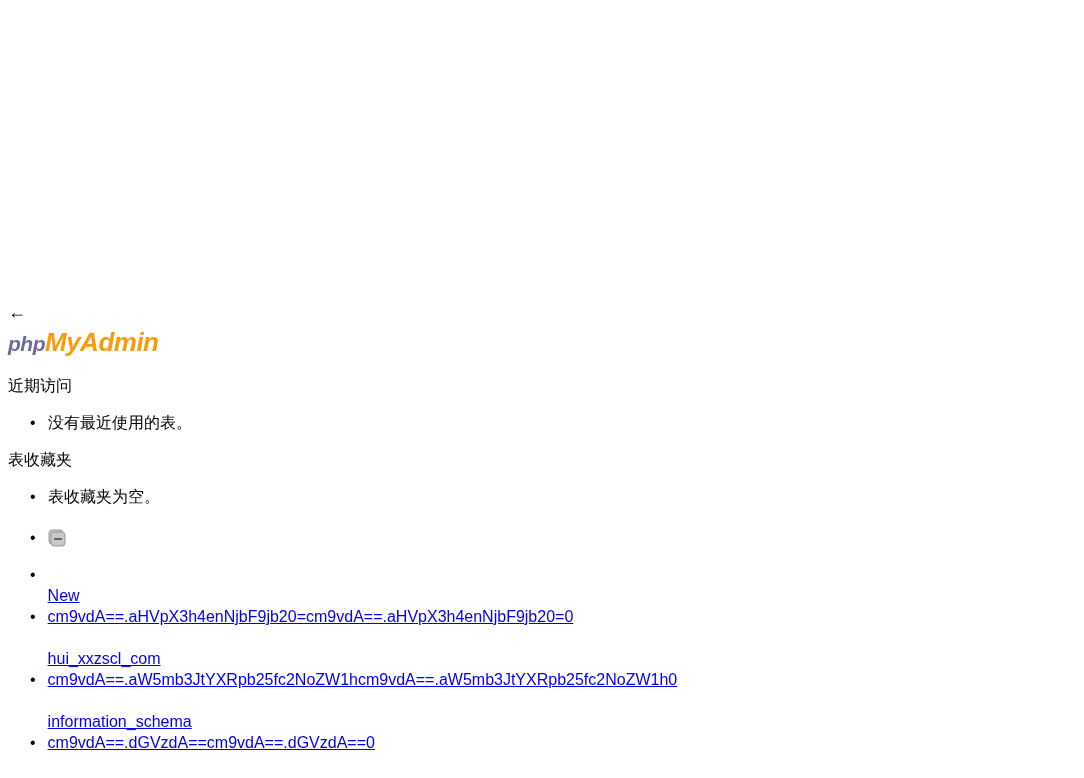 The height and width of the screenshot is (778, 1084). I want to click on back-arrow: ←, so click(17, 312).